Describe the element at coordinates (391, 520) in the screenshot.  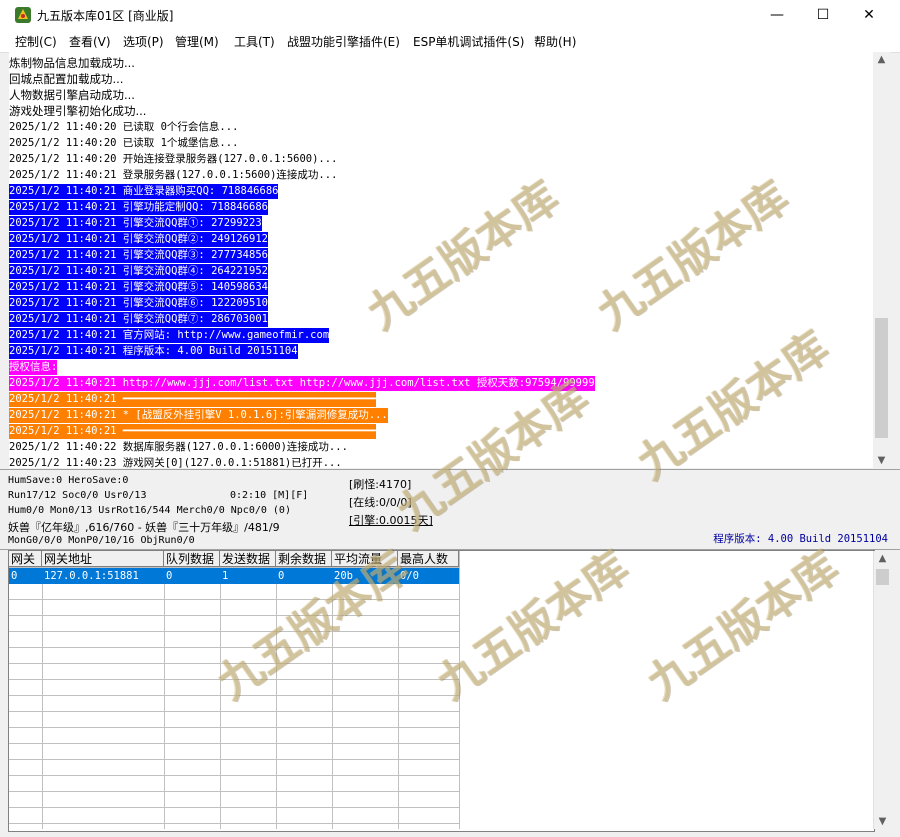
I see `engine-days: [引擎:0.0015天]` at that location.